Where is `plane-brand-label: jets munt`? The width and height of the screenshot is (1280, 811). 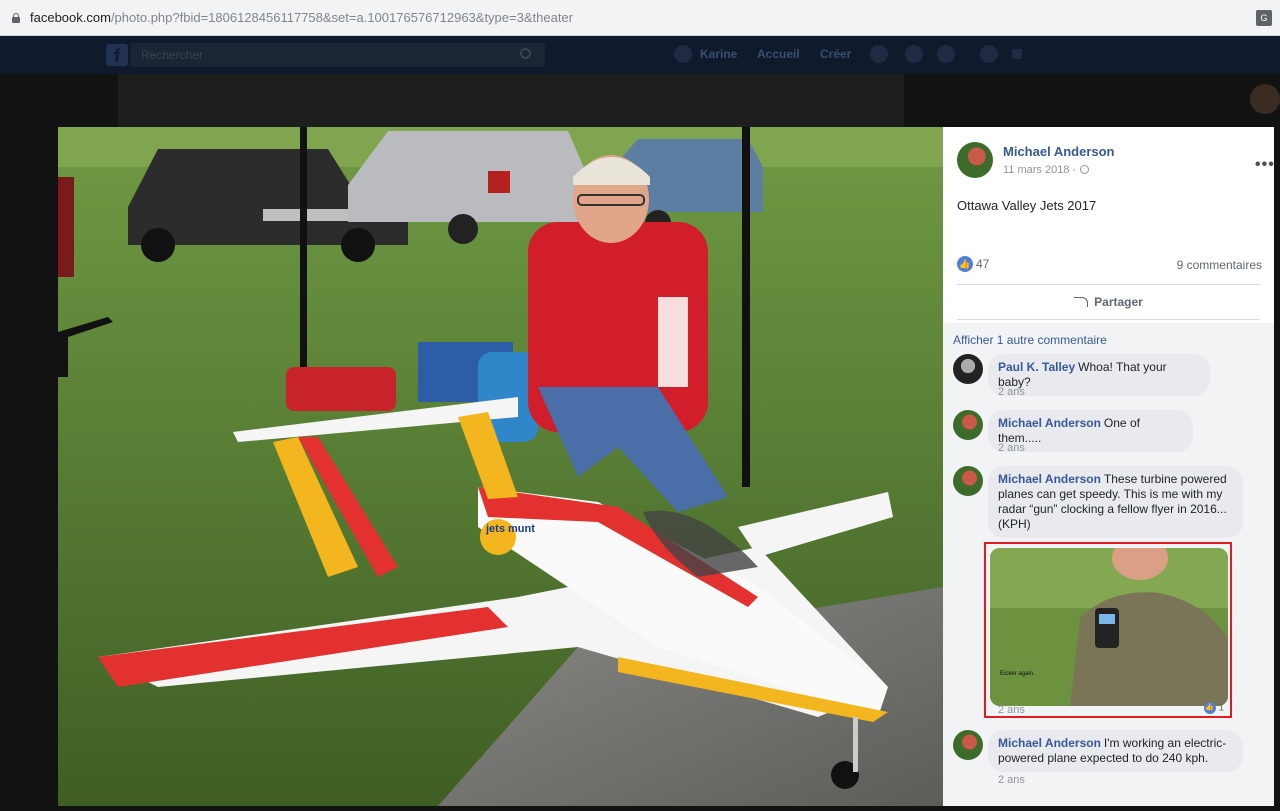 plane-brand-label: jets munt is located at coordinates (510, 529).